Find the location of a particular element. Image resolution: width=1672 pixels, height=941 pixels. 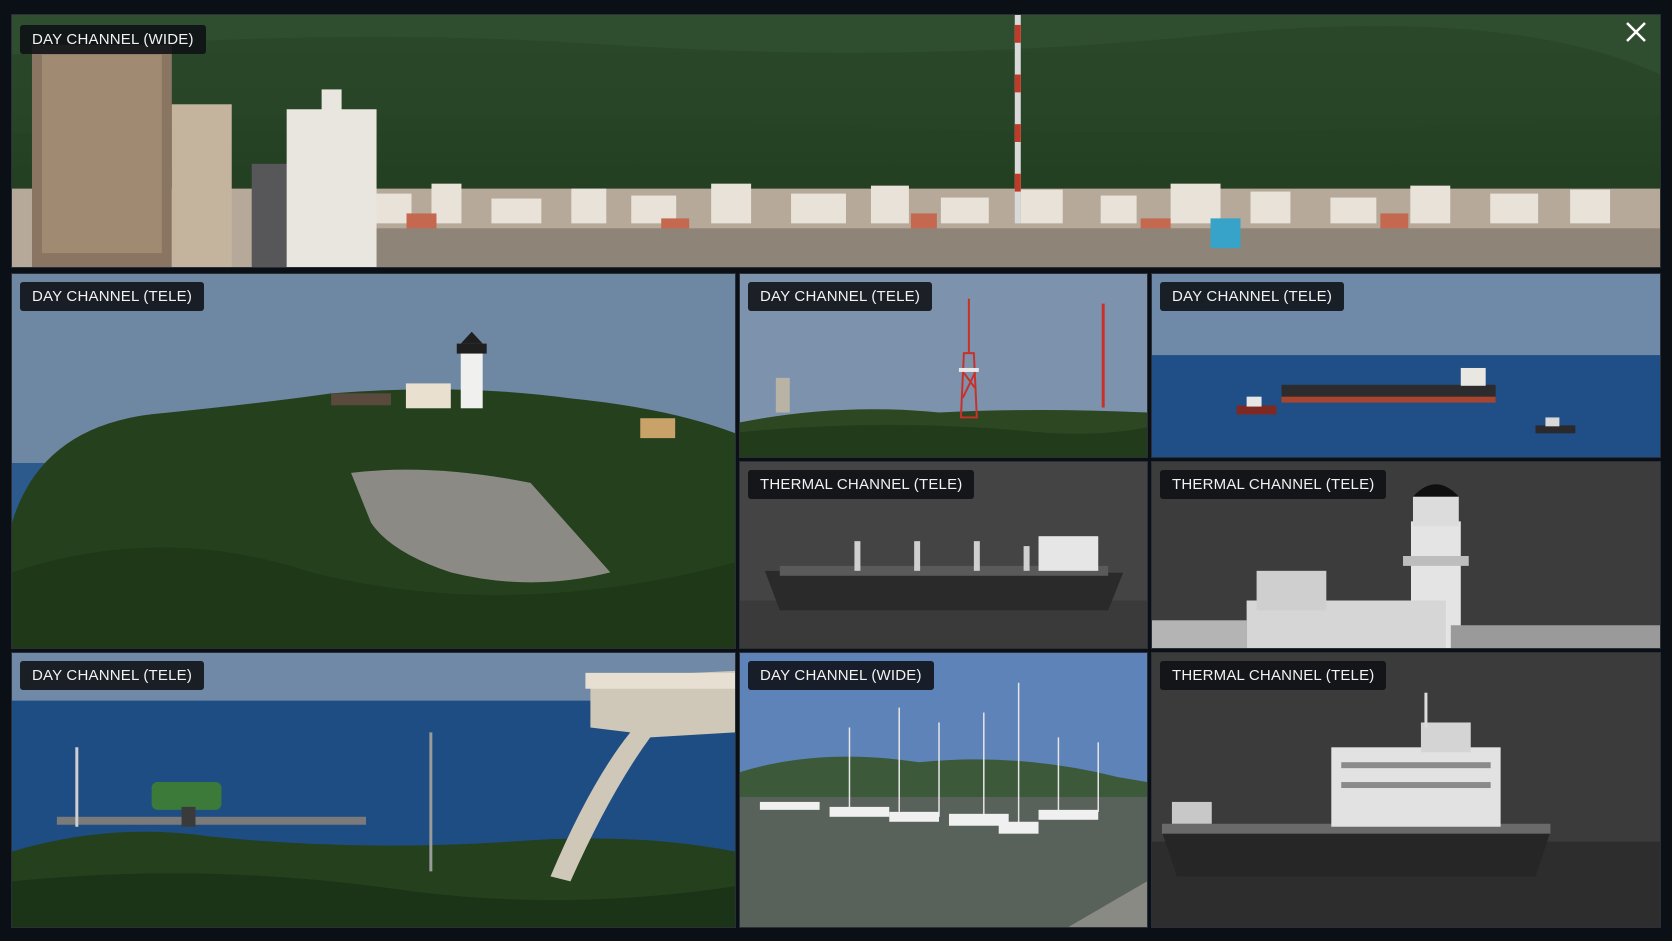

camera-tile-red-tower: DAY CHANNEL (TELE) is located at coordinates (943, 365).